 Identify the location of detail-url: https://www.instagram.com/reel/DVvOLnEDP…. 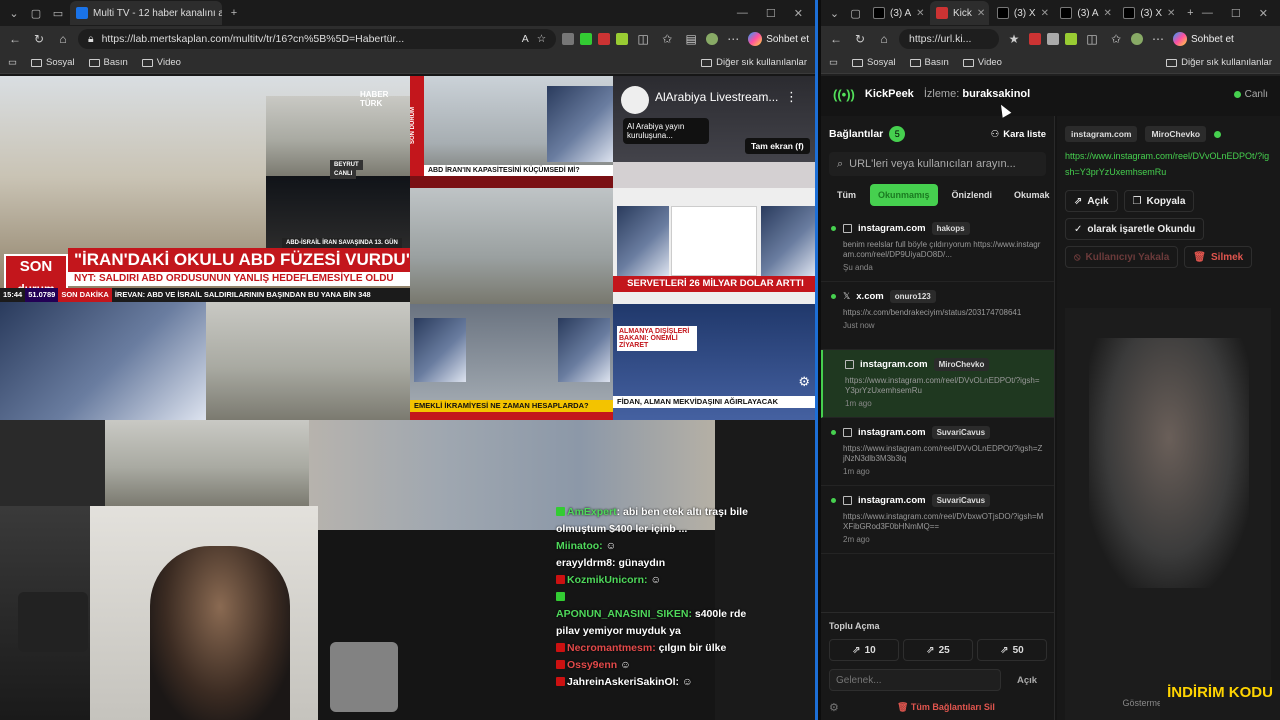
(1168, 161).